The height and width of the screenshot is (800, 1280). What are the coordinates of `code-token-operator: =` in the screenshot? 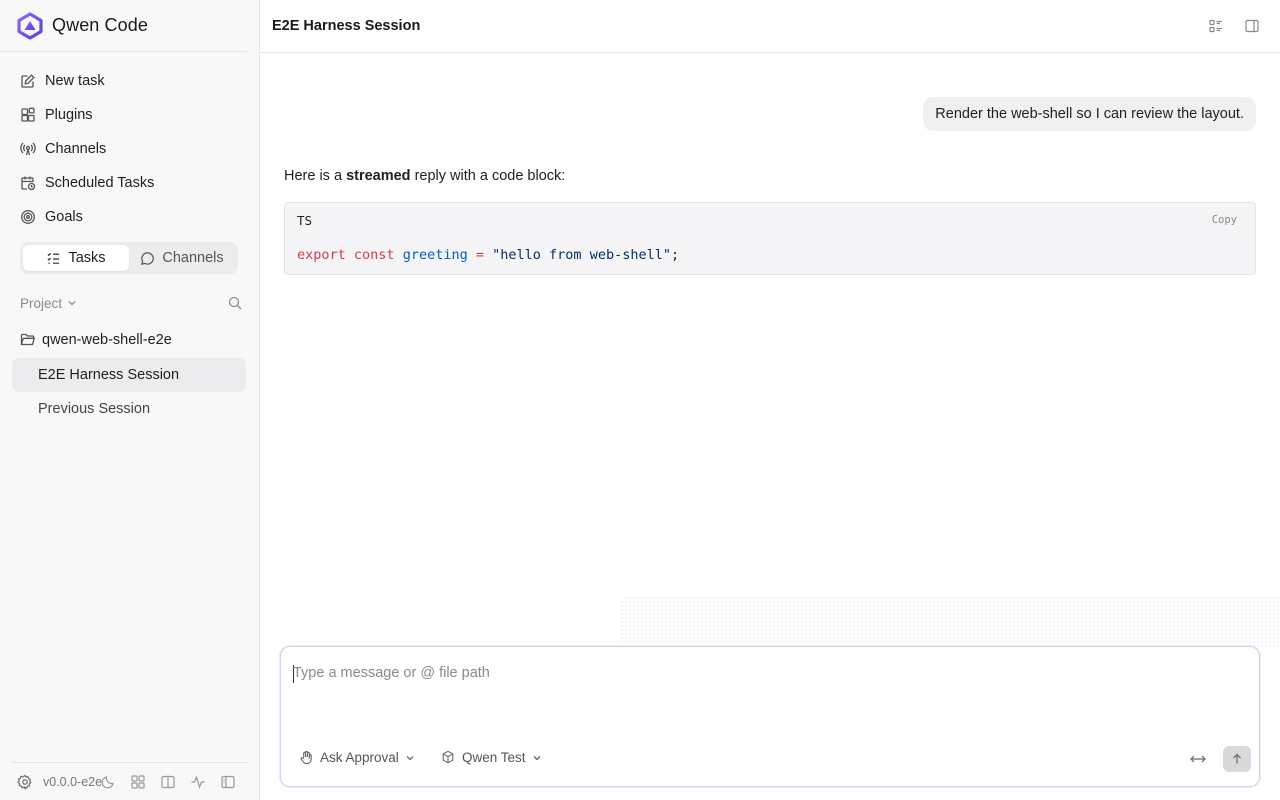 It's located at (480, 255).